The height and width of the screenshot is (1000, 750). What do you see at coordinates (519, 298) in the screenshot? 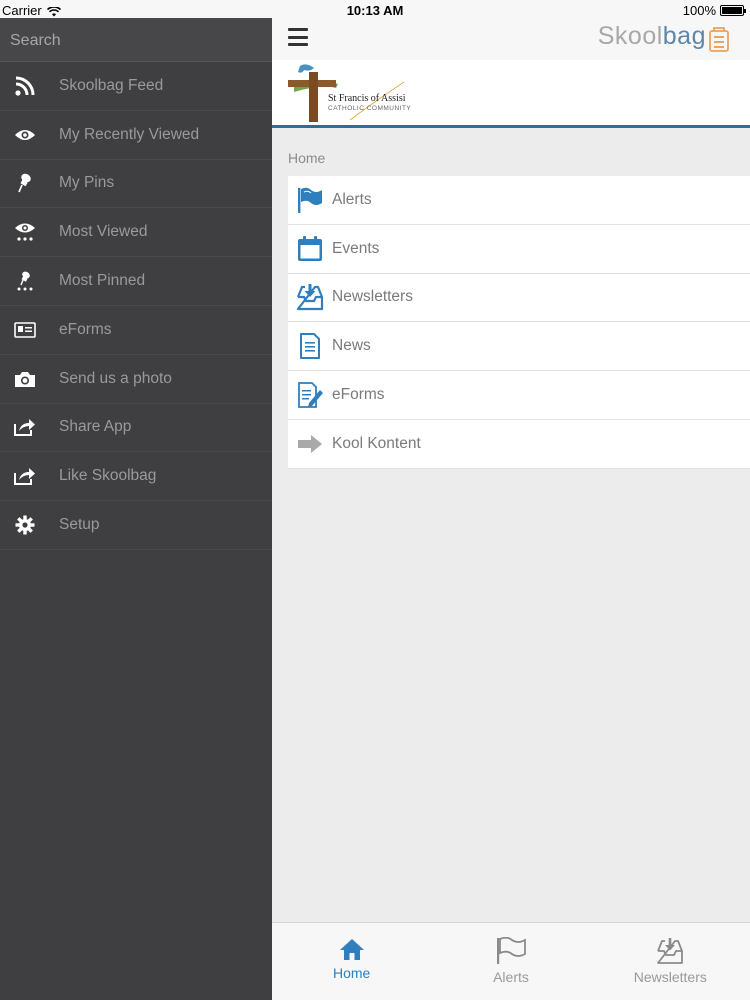
I see `list-item-newsletters: Newsletters` at bounding box center [519, 298].